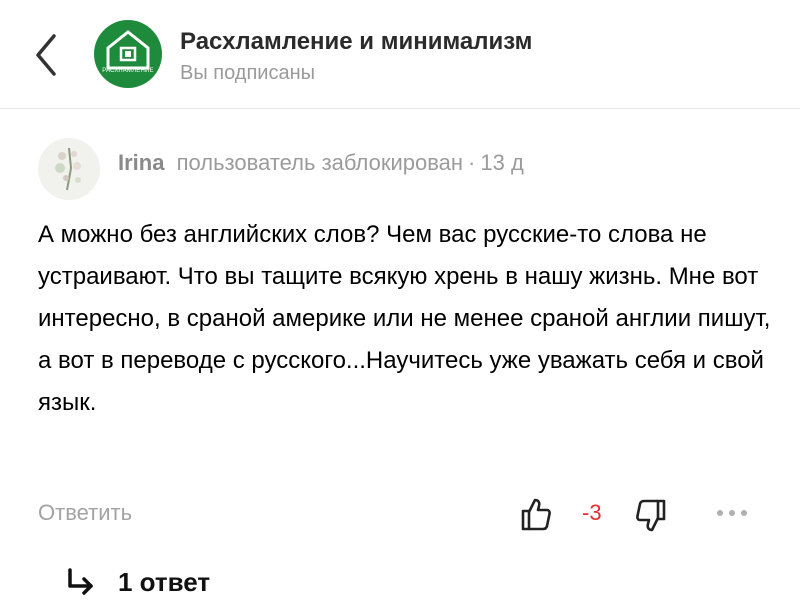 The image size is (800, 612). I want to click on more-dots-icon, so click(732, 513).